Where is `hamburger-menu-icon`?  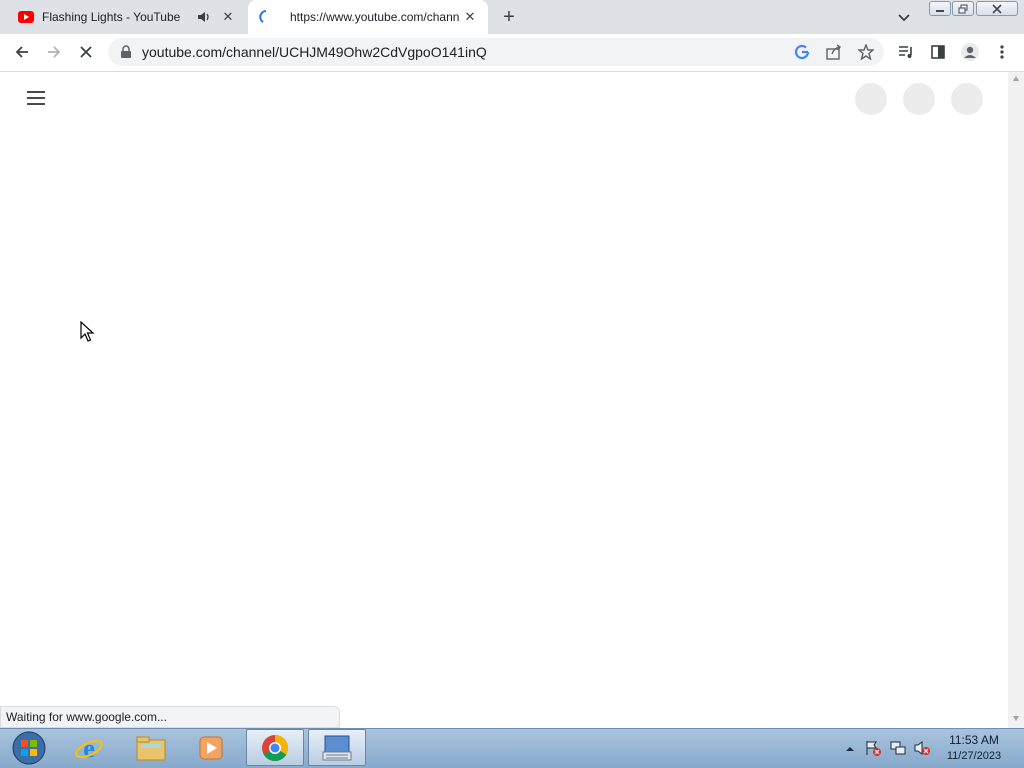
hamburger-menu-icon is located at coordinates (36, 98).